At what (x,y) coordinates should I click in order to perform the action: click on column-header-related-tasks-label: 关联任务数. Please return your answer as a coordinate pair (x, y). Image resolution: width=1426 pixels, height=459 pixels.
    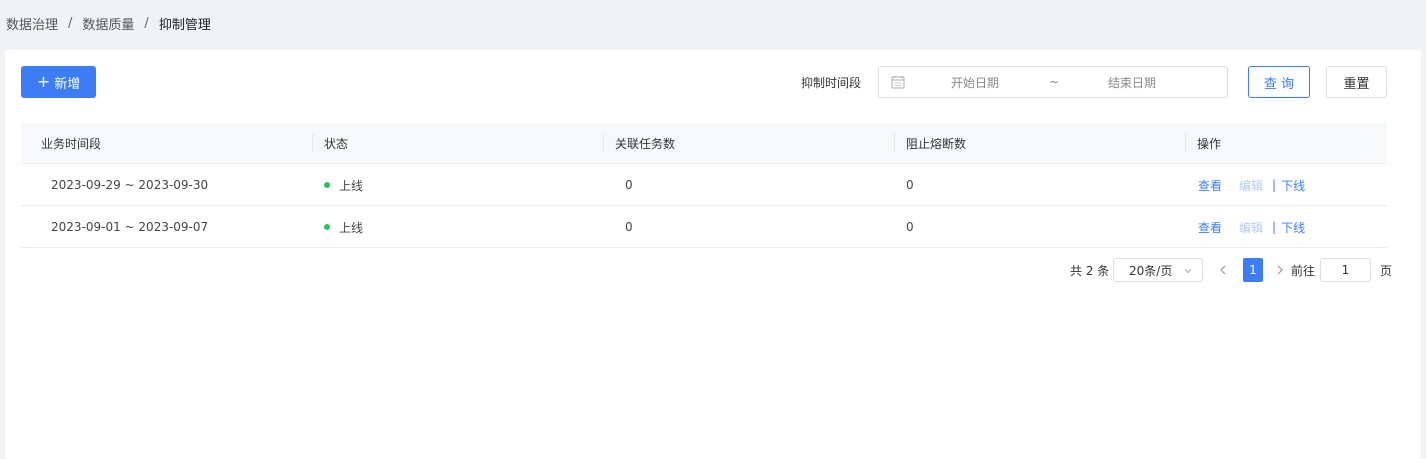
    Looking at the image, I should click on (645, 143).